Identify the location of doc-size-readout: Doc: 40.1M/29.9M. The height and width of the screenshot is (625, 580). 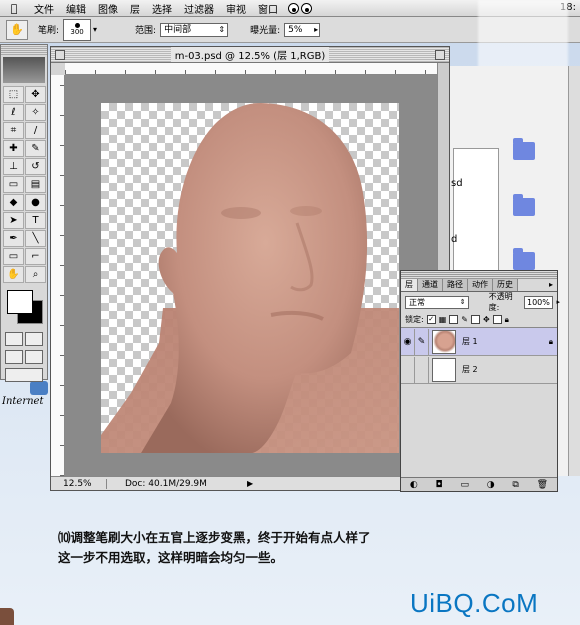
(166, 483).